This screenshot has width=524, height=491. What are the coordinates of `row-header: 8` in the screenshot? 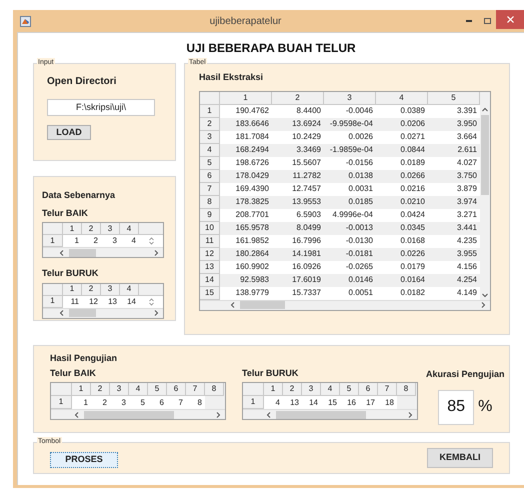 It's located at (210, 202).